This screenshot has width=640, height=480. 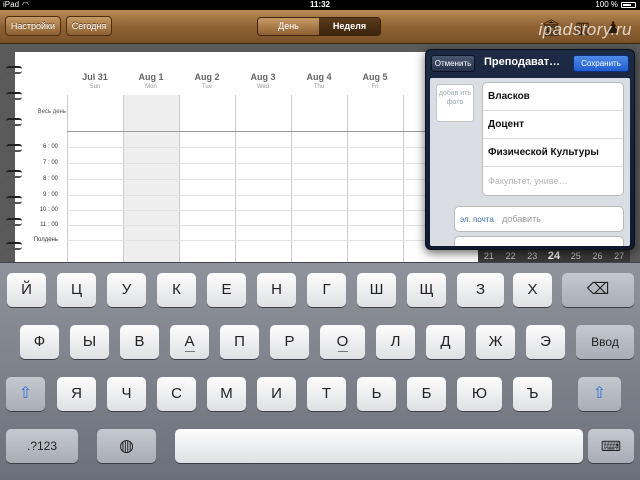 I want to click on day-header: Jul 31 Sun, so click(x=95, y=81).